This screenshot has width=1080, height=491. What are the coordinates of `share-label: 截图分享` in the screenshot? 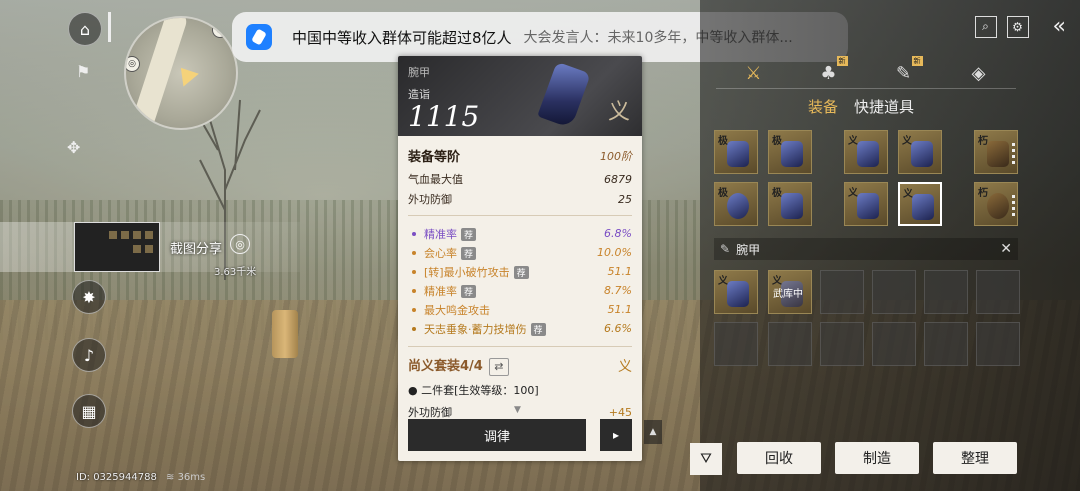 It's located at (196, 247).